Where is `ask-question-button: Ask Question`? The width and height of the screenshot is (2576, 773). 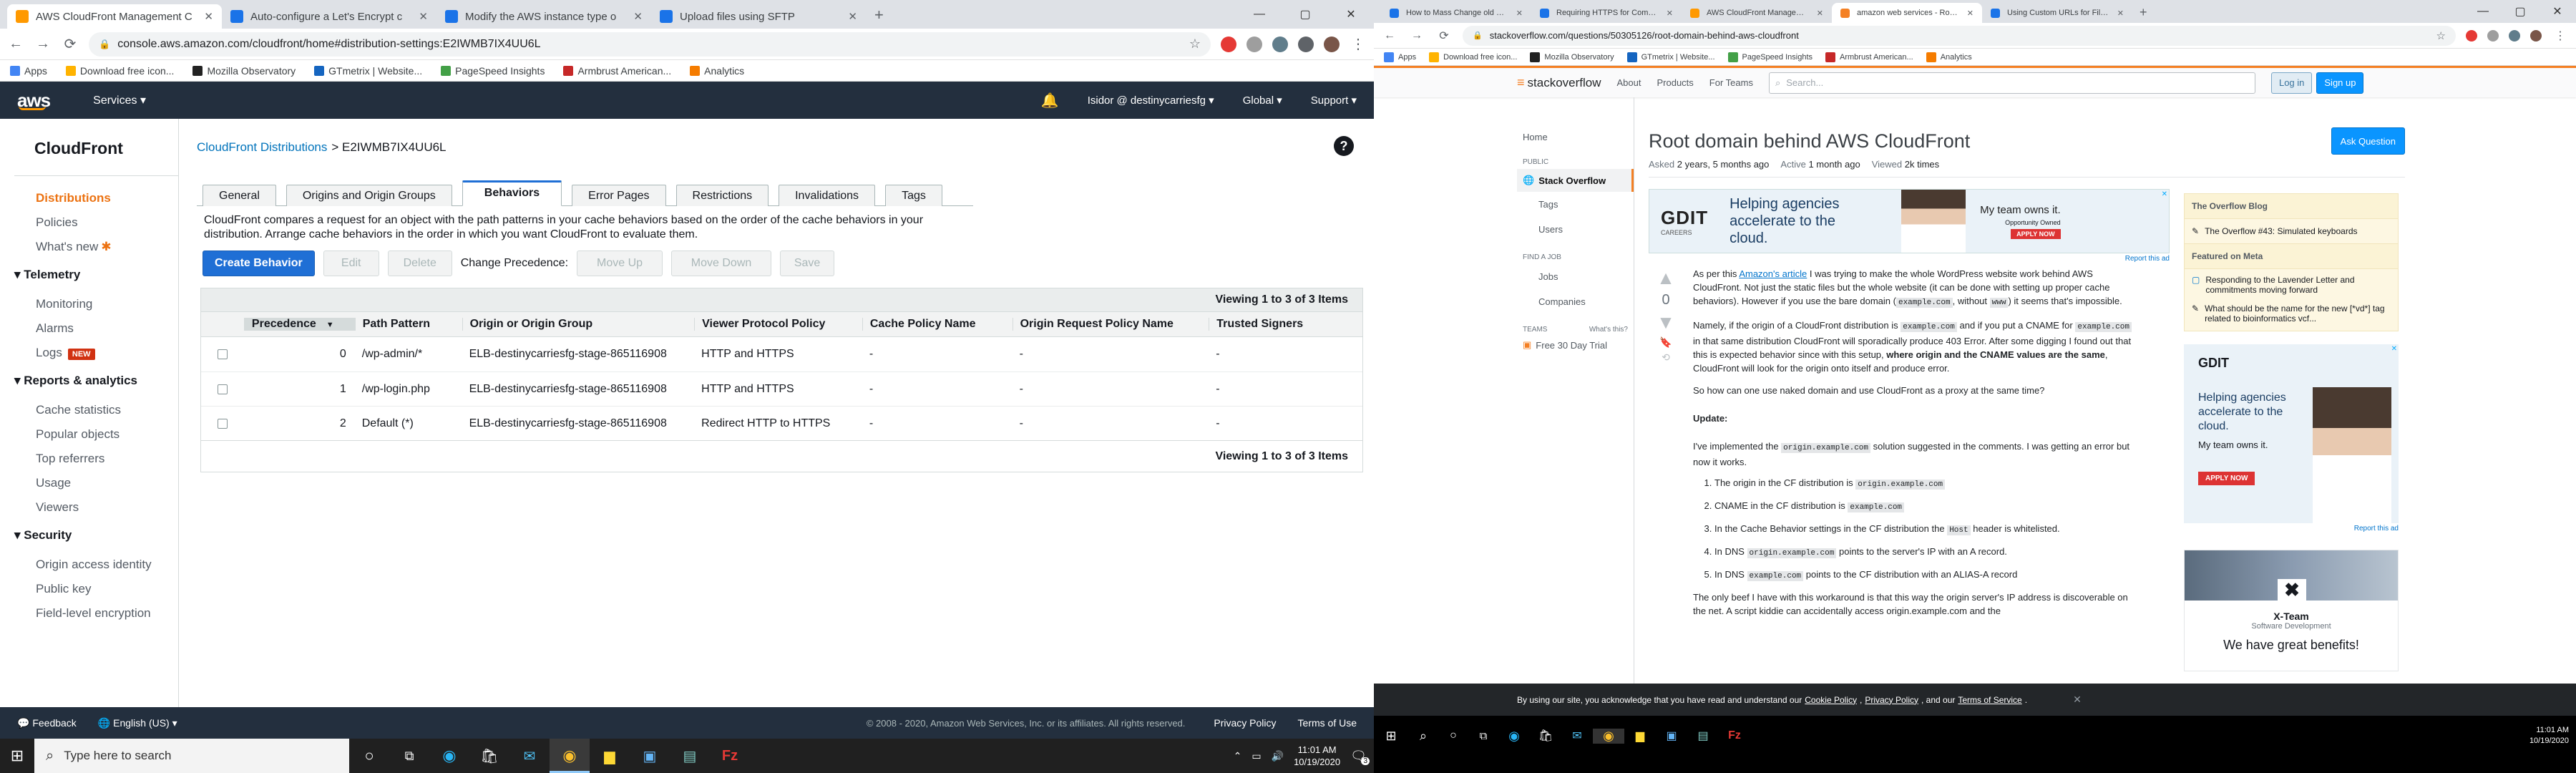 ask-question-button: Ask Question is located at coordinates (2368, 141).